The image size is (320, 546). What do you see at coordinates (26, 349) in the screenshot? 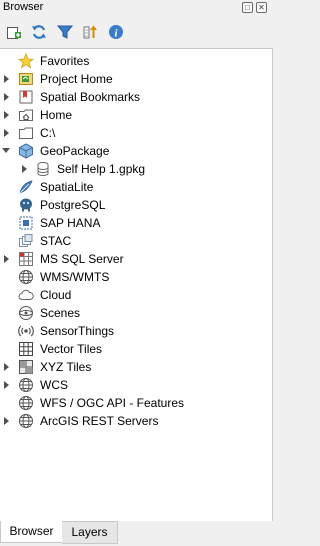
I see `vector-tiles-icon` at bounding box center [26, 349].